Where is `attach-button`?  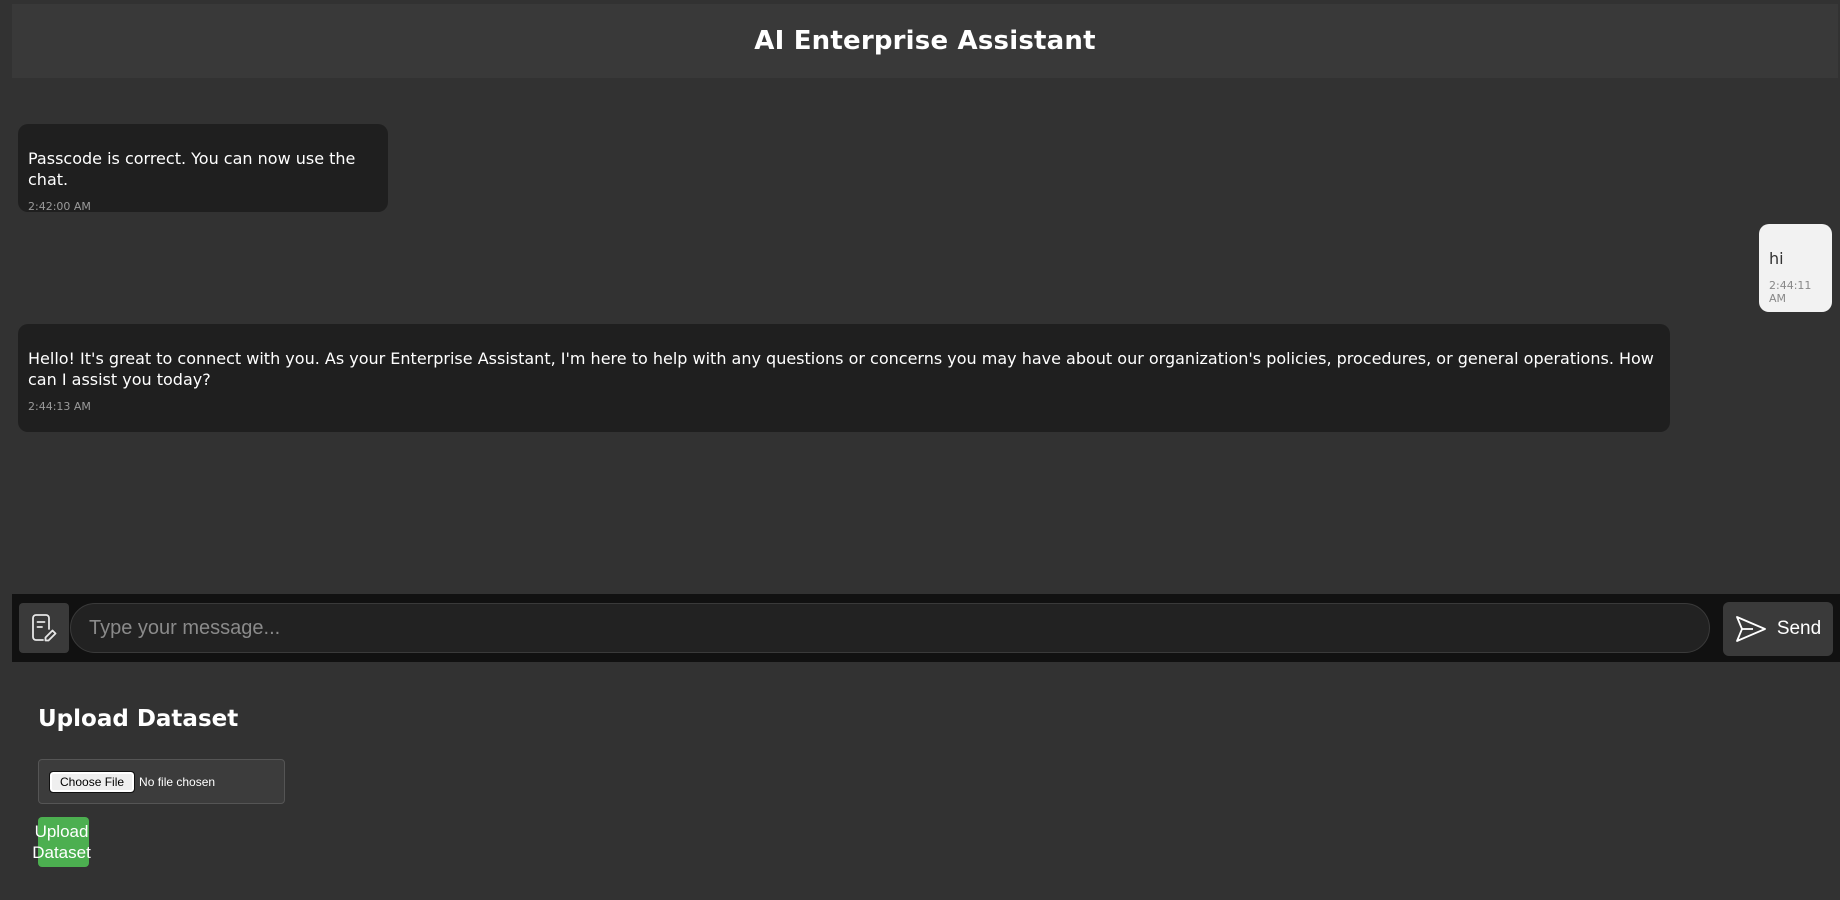 attach-button is located at coordinates (44, 628).